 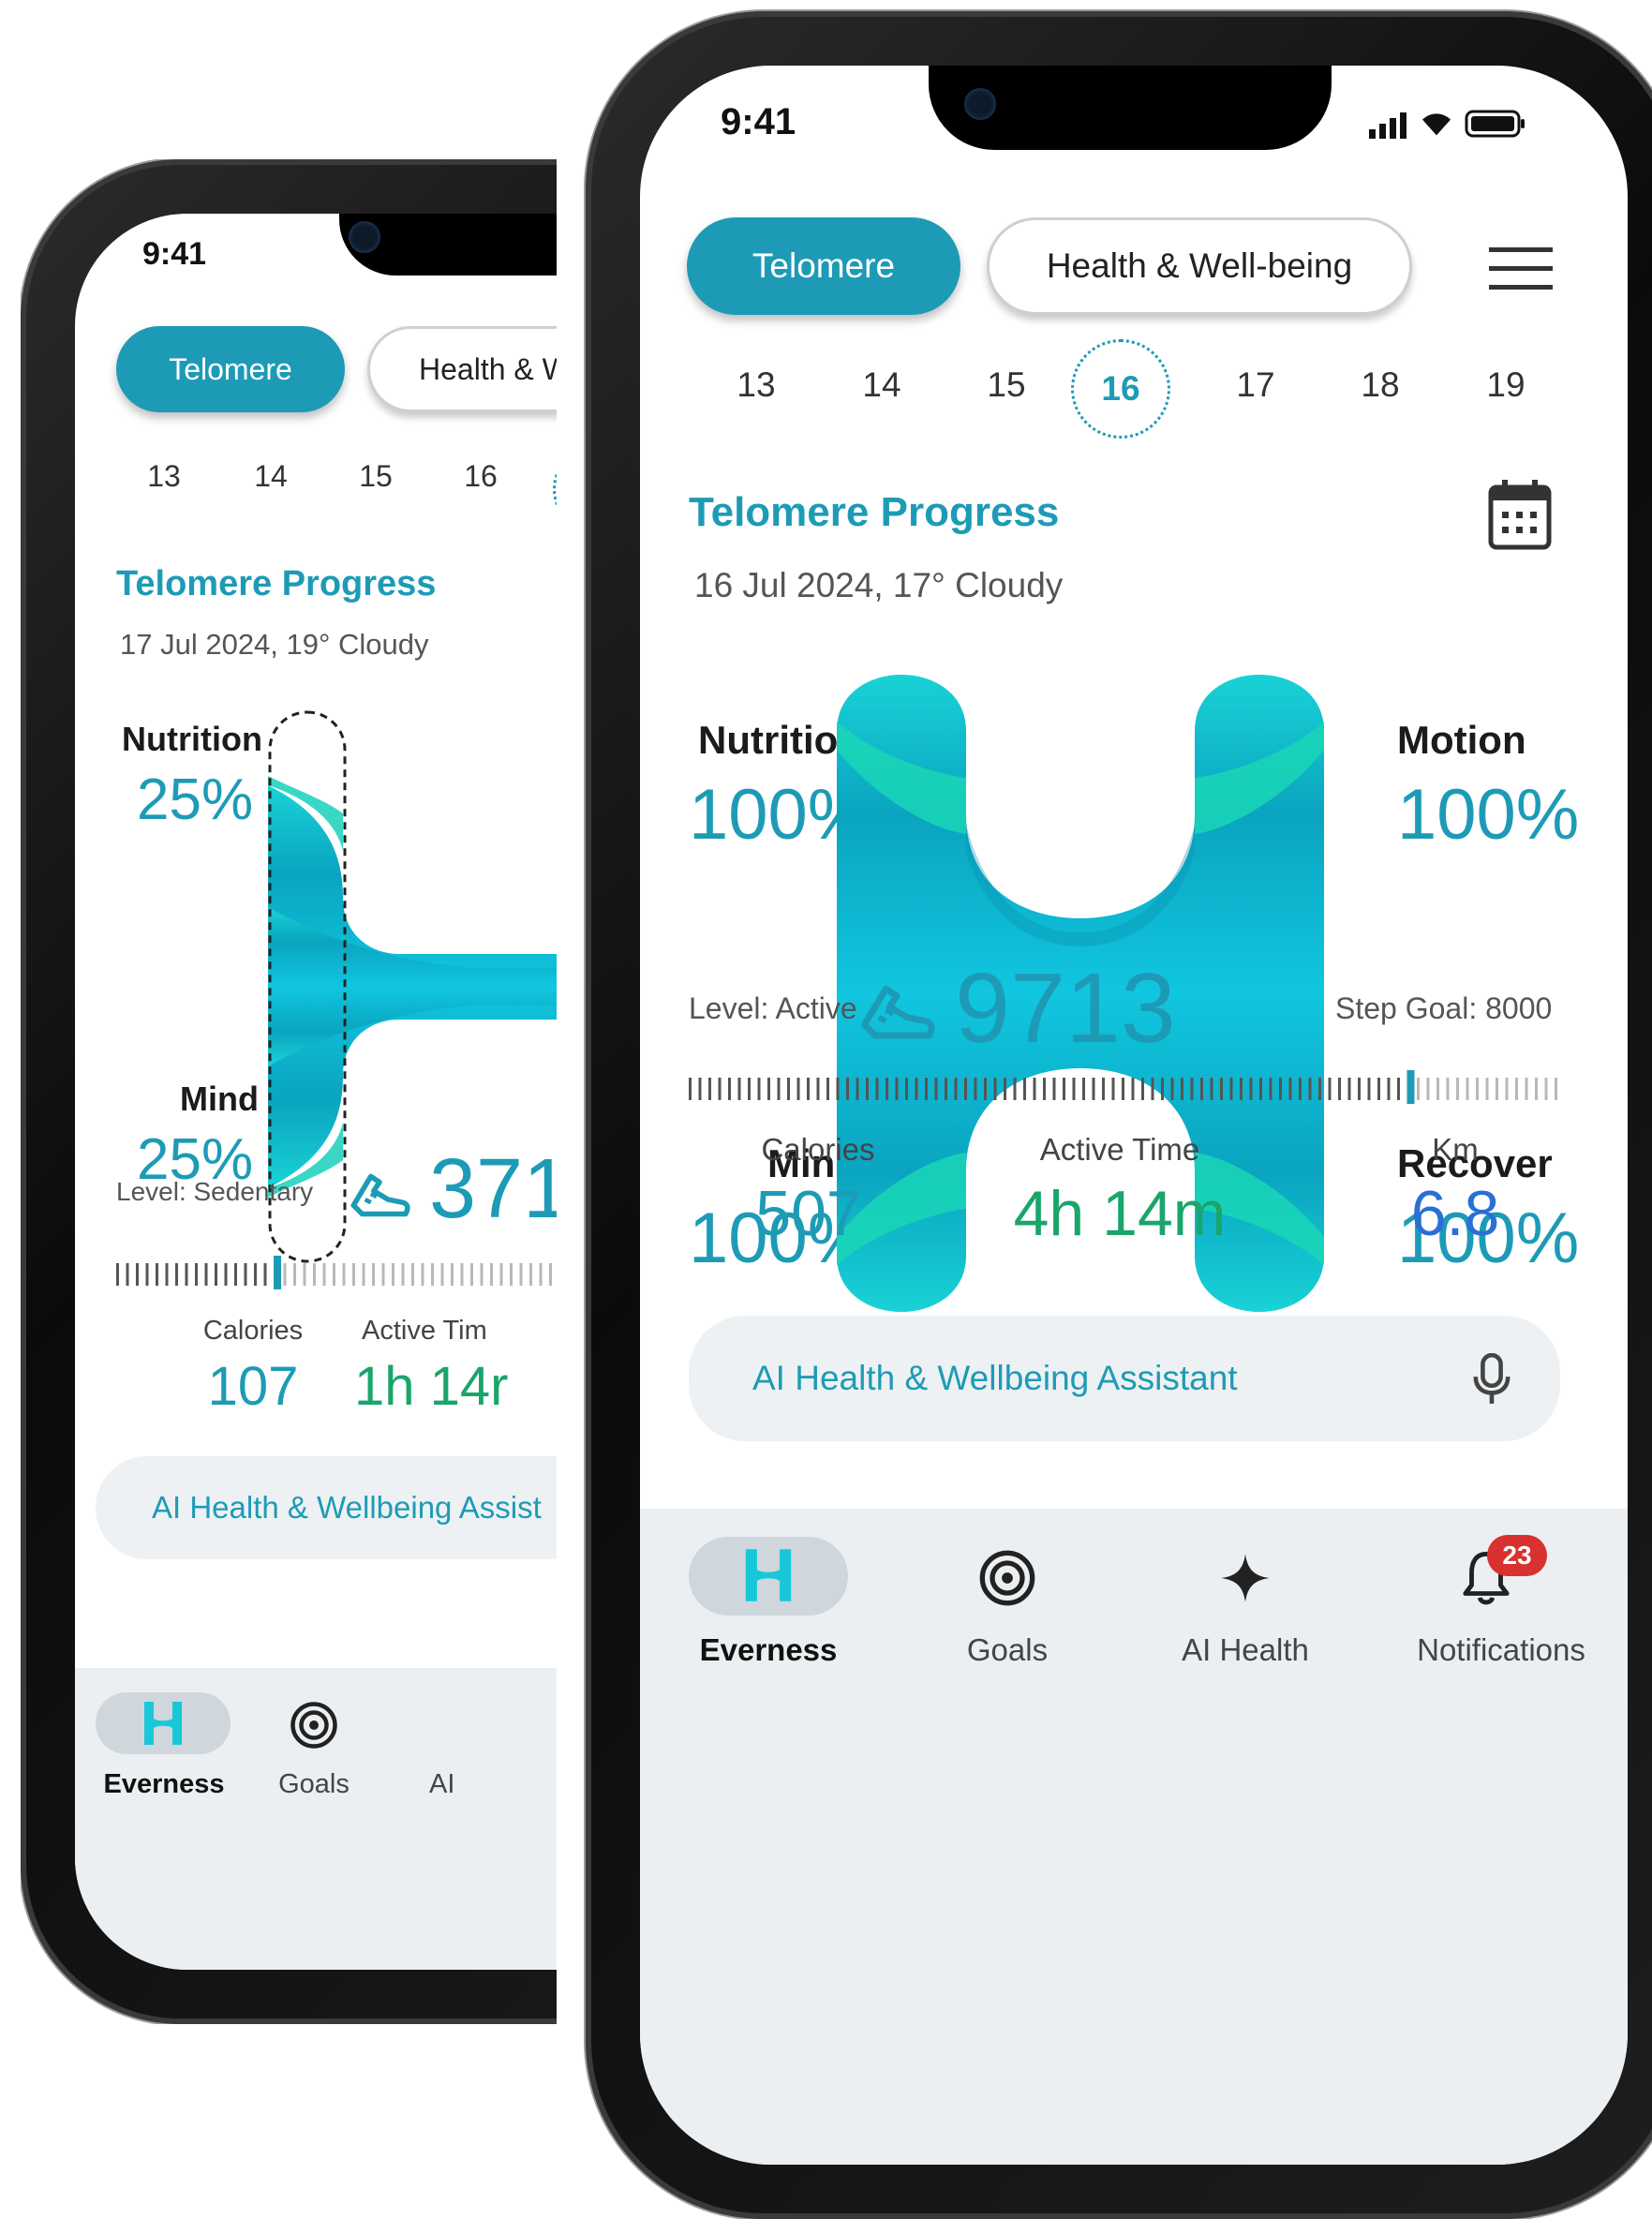 What do you see at coordinates (1120, 389) in the screenshot?
I see `date-16-selected: 16` at bounding box center [1120, 389].